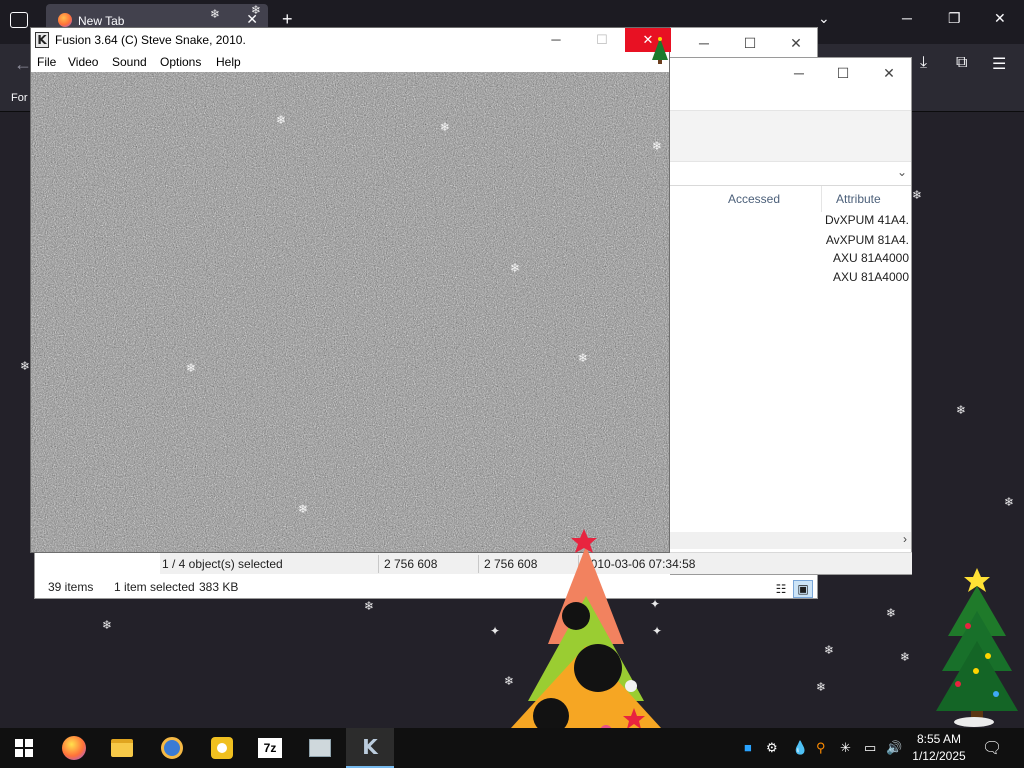 This screenshot has width=1024, height=768. Describe the element at coordinates (961, 63) in the screenshot. I see `extensions-icon: ⧉` at that location.